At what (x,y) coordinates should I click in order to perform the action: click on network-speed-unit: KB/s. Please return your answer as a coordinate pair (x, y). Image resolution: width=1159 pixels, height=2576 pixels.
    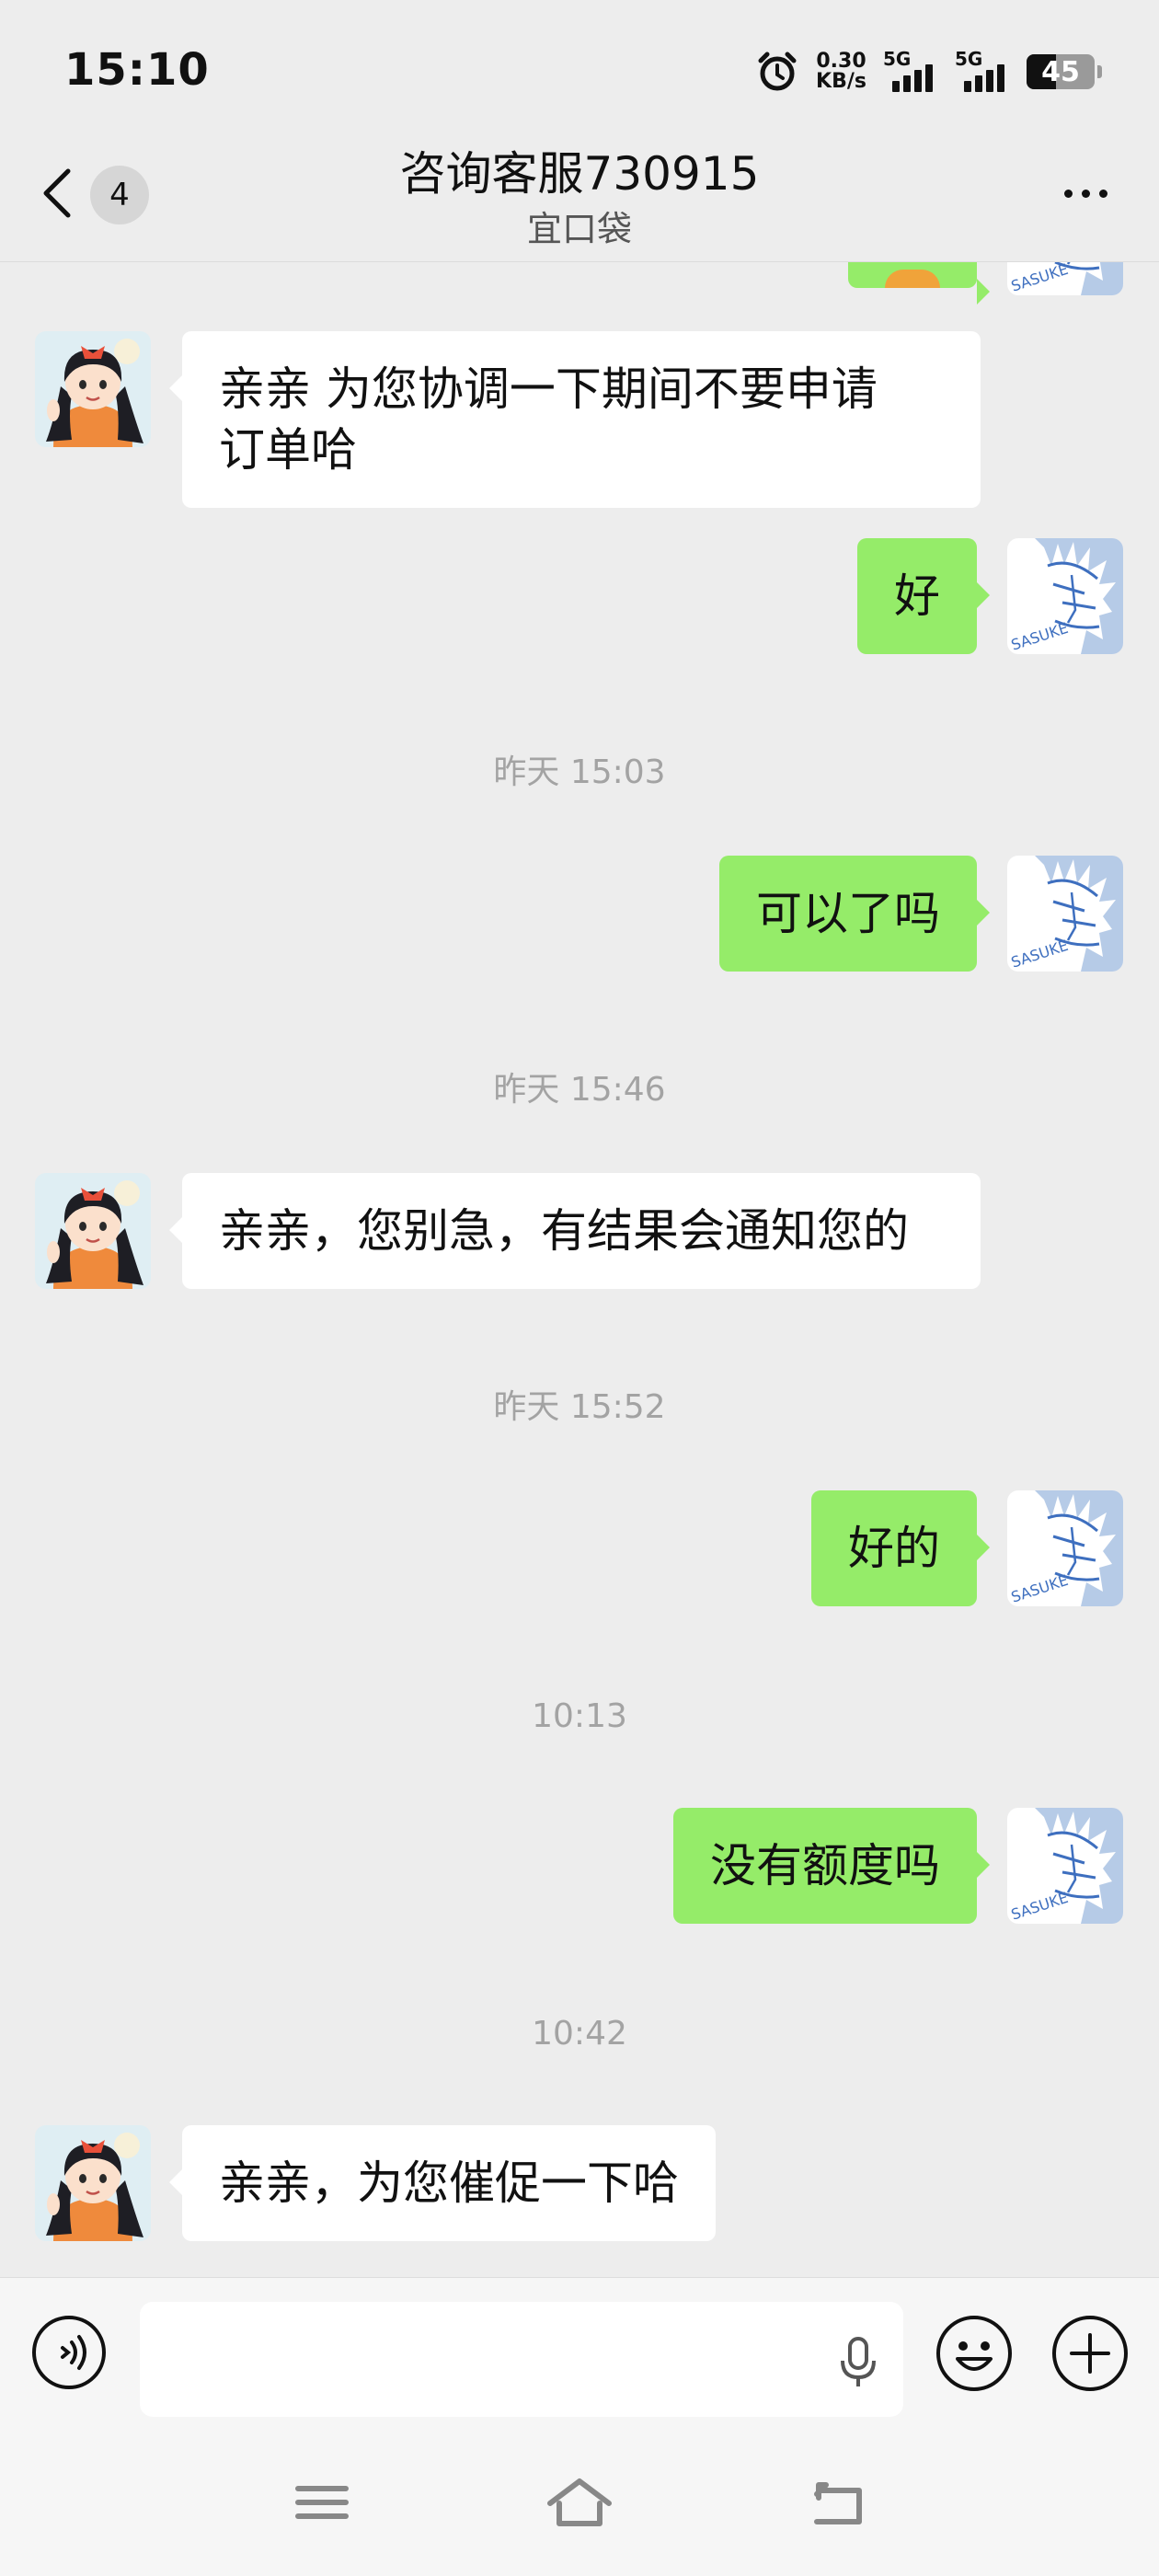
    Looking at the image, I should click on (841, 81).